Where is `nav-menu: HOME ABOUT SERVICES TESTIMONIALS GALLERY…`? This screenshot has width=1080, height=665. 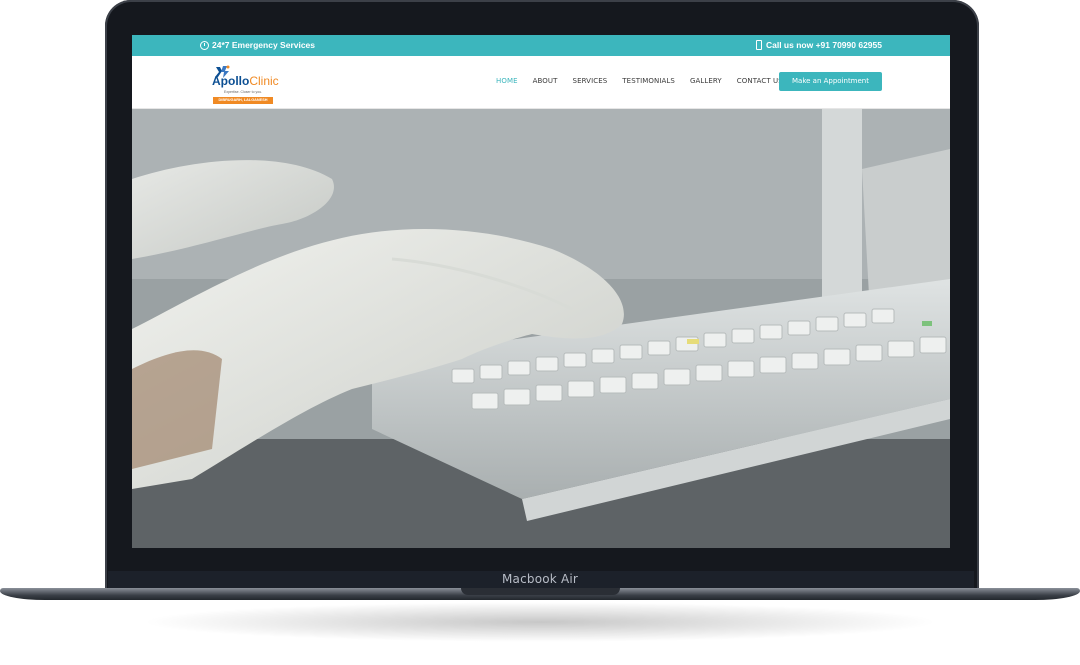
nav-menu: HOME ABOUT SERVICES TESTIMONIALS GALLERY… is located at coordinates (647, 81).